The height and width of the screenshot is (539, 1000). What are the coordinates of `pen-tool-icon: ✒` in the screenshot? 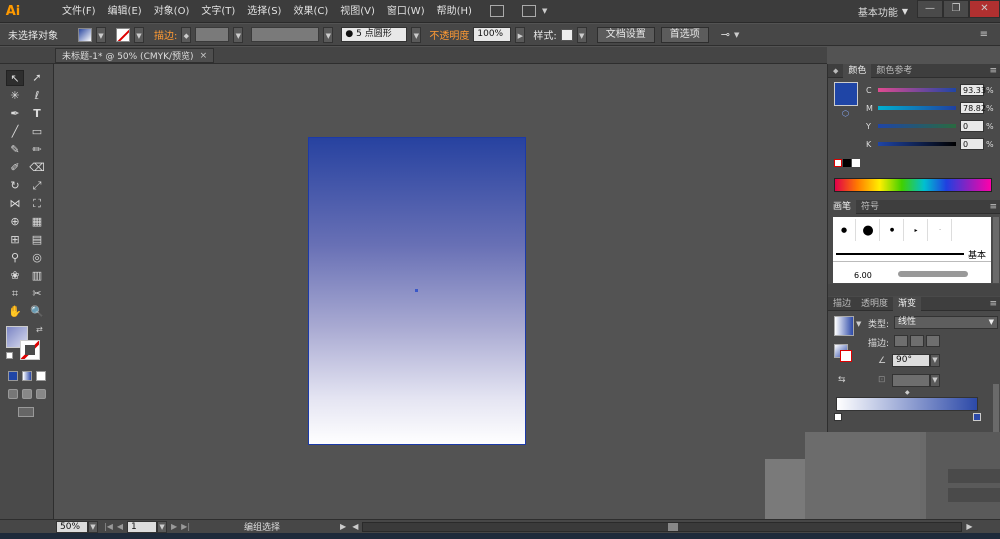 It's located at (15, 114).